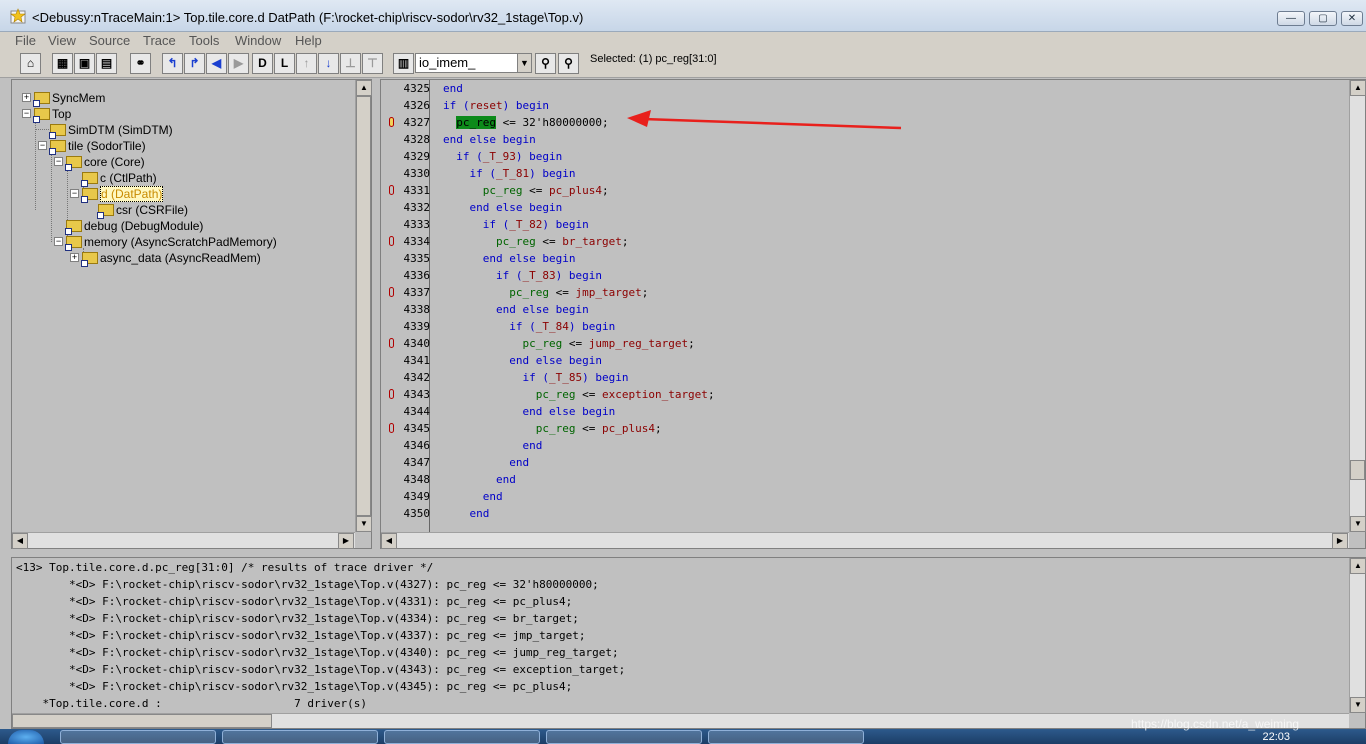  I want to click on trace-driver-icon: ↰, so click(172, 63).